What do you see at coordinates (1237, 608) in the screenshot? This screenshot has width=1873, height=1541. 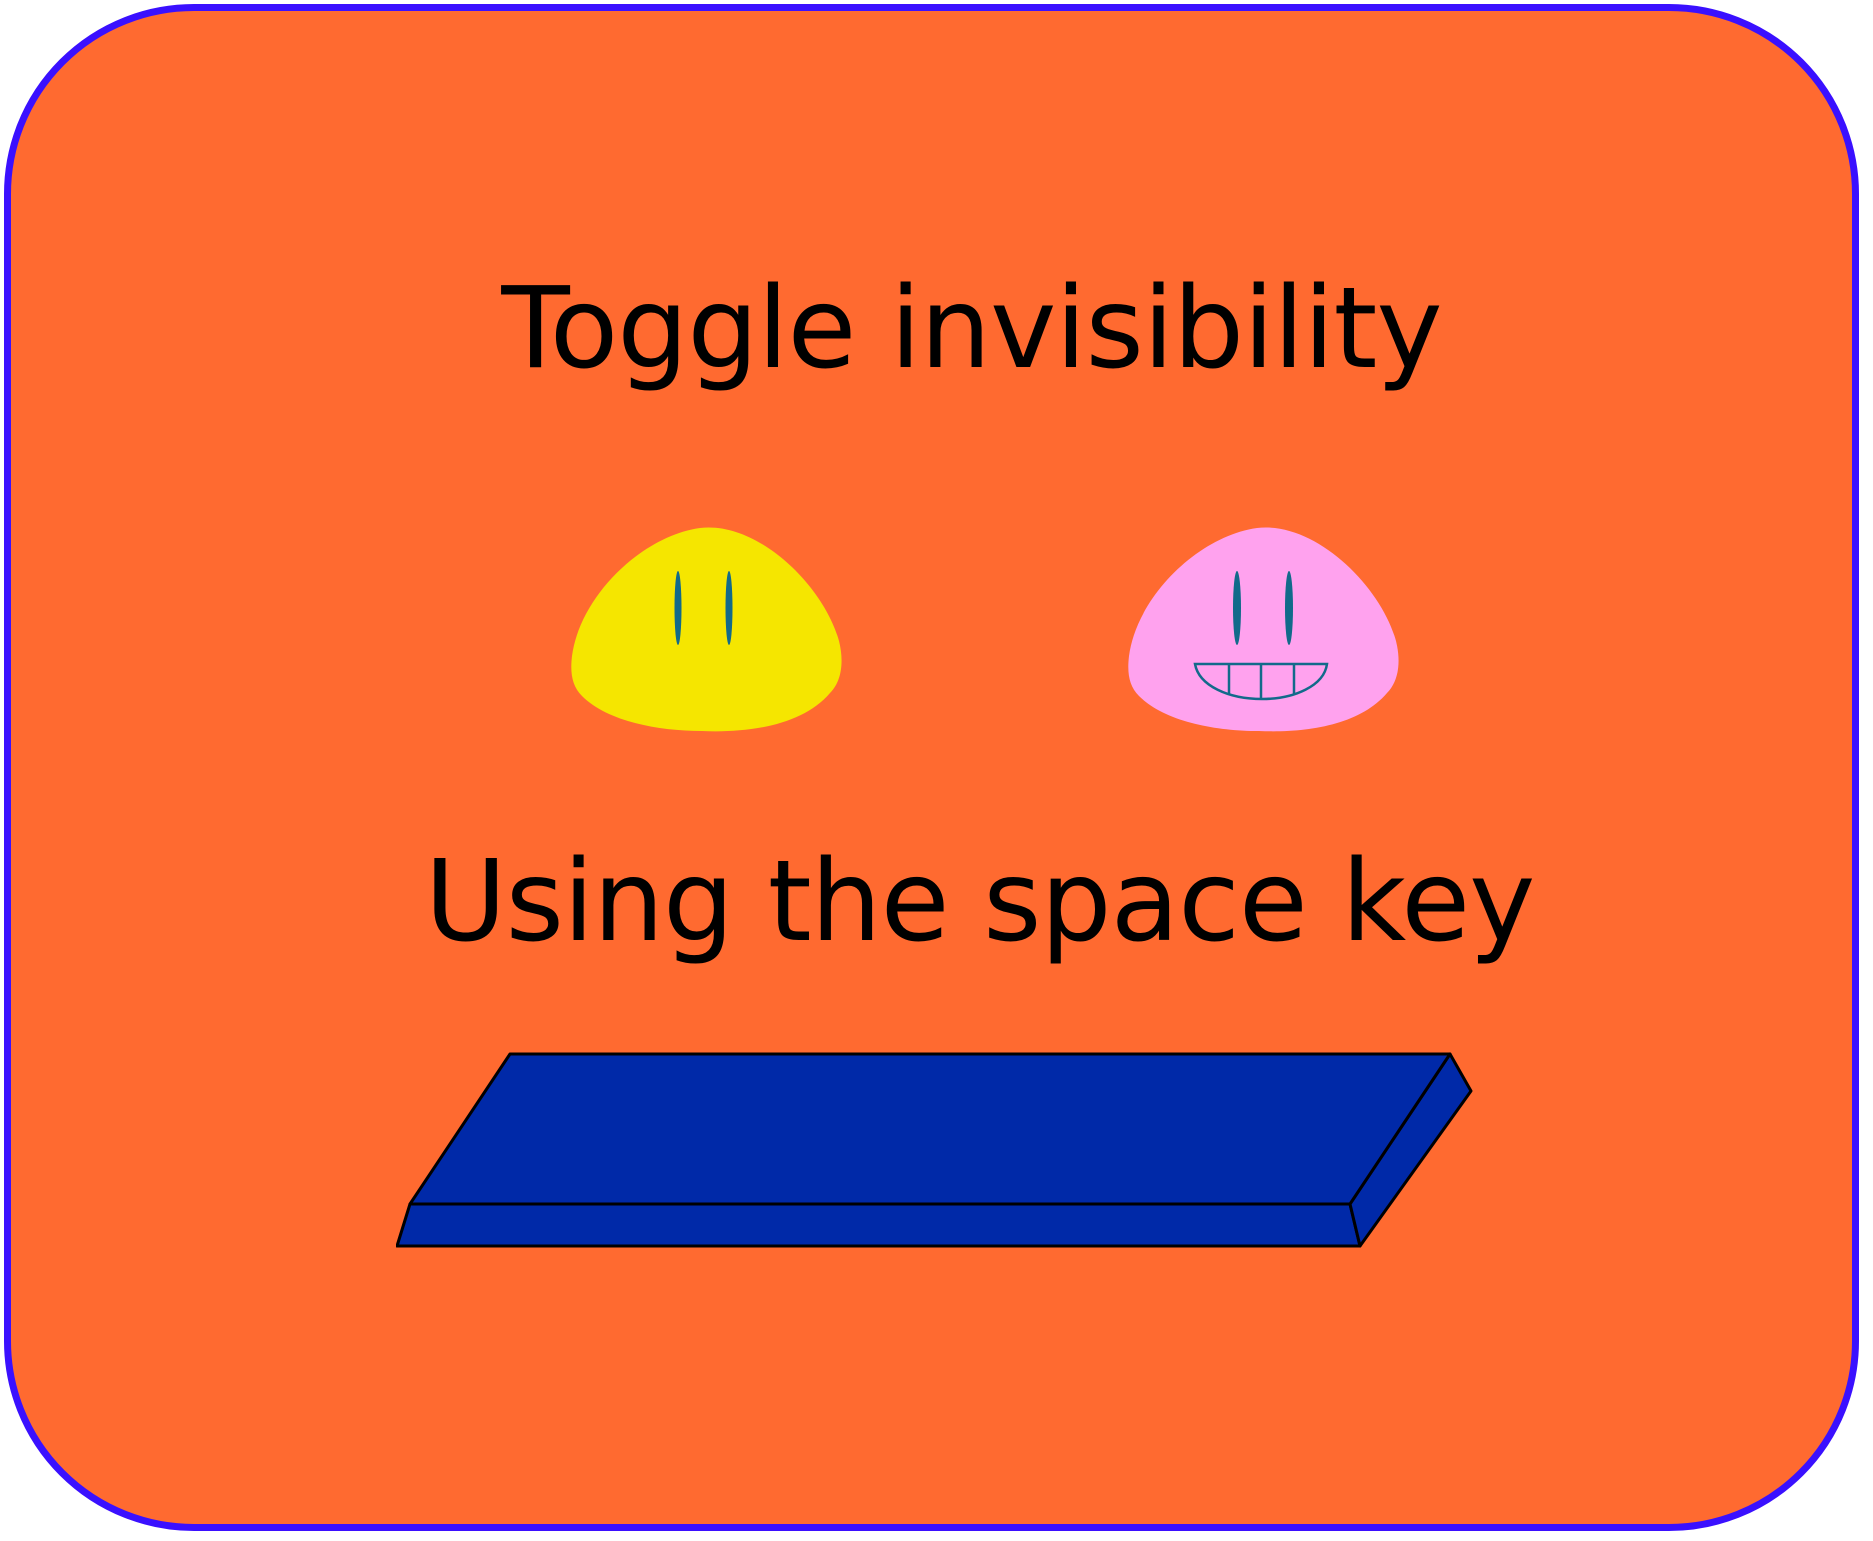 I see `pink-blob-left-eye` at bounding box center [1237, 608].